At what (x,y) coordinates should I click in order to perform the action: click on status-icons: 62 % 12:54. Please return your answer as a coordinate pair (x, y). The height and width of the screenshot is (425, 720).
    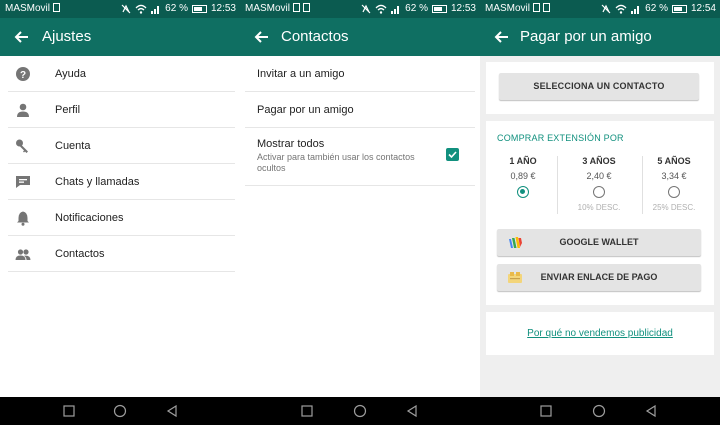
    Looking at the image, I should click on (658, 9).